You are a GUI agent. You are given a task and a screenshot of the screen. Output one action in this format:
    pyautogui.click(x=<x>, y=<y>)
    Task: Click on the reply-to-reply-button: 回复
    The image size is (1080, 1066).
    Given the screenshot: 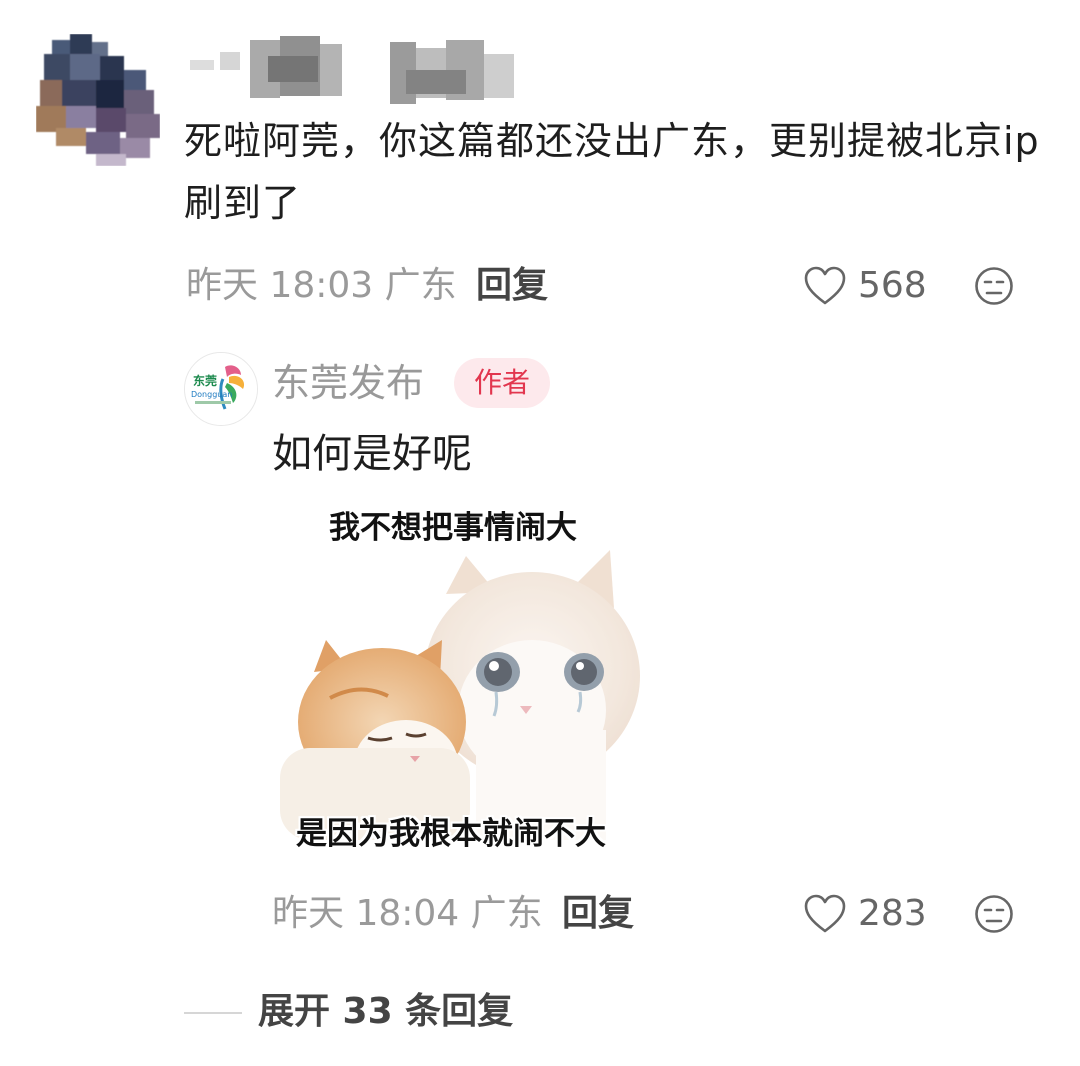 What is the action you would take?
    pyautogui.click(x=598, y=914)
    